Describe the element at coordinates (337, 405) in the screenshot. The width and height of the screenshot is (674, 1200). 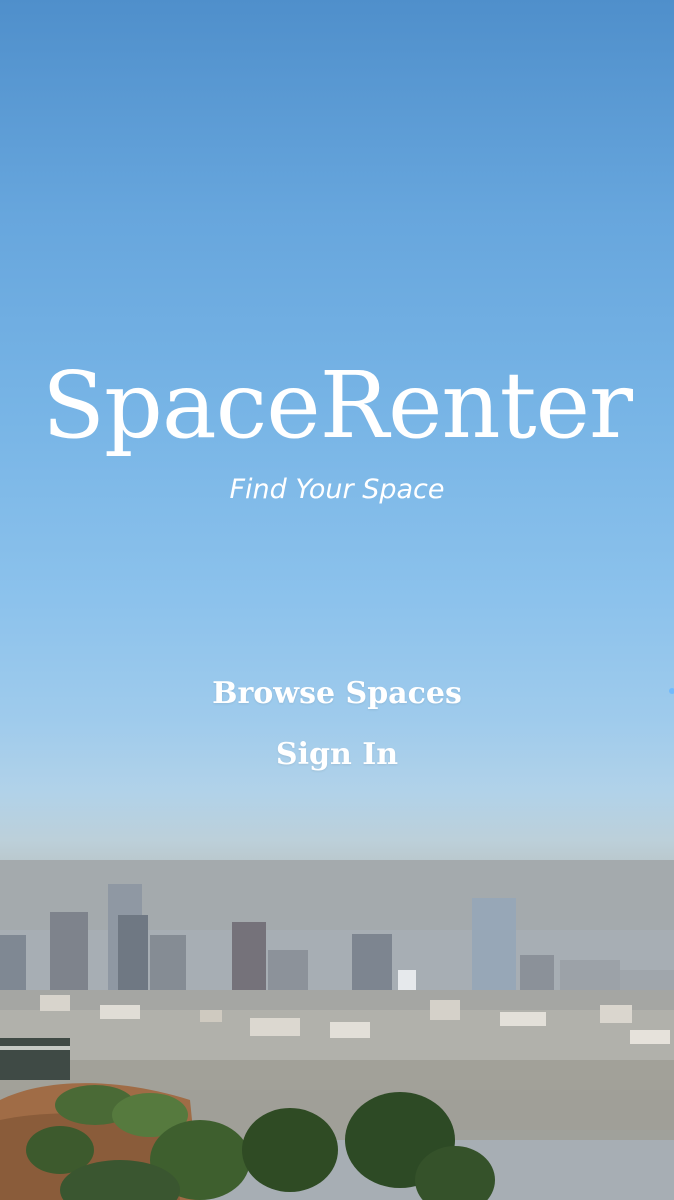
I see `app-title: SpaceRenter` at that location.